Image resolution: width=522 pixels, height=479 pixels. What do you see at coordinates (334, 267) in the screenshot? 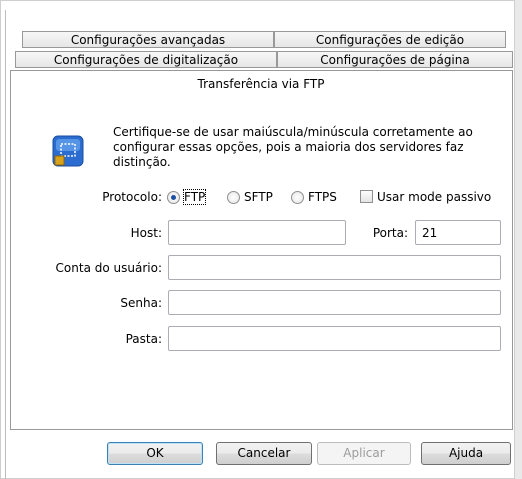
I see `user-account-input` at bounding box center [334, 267].